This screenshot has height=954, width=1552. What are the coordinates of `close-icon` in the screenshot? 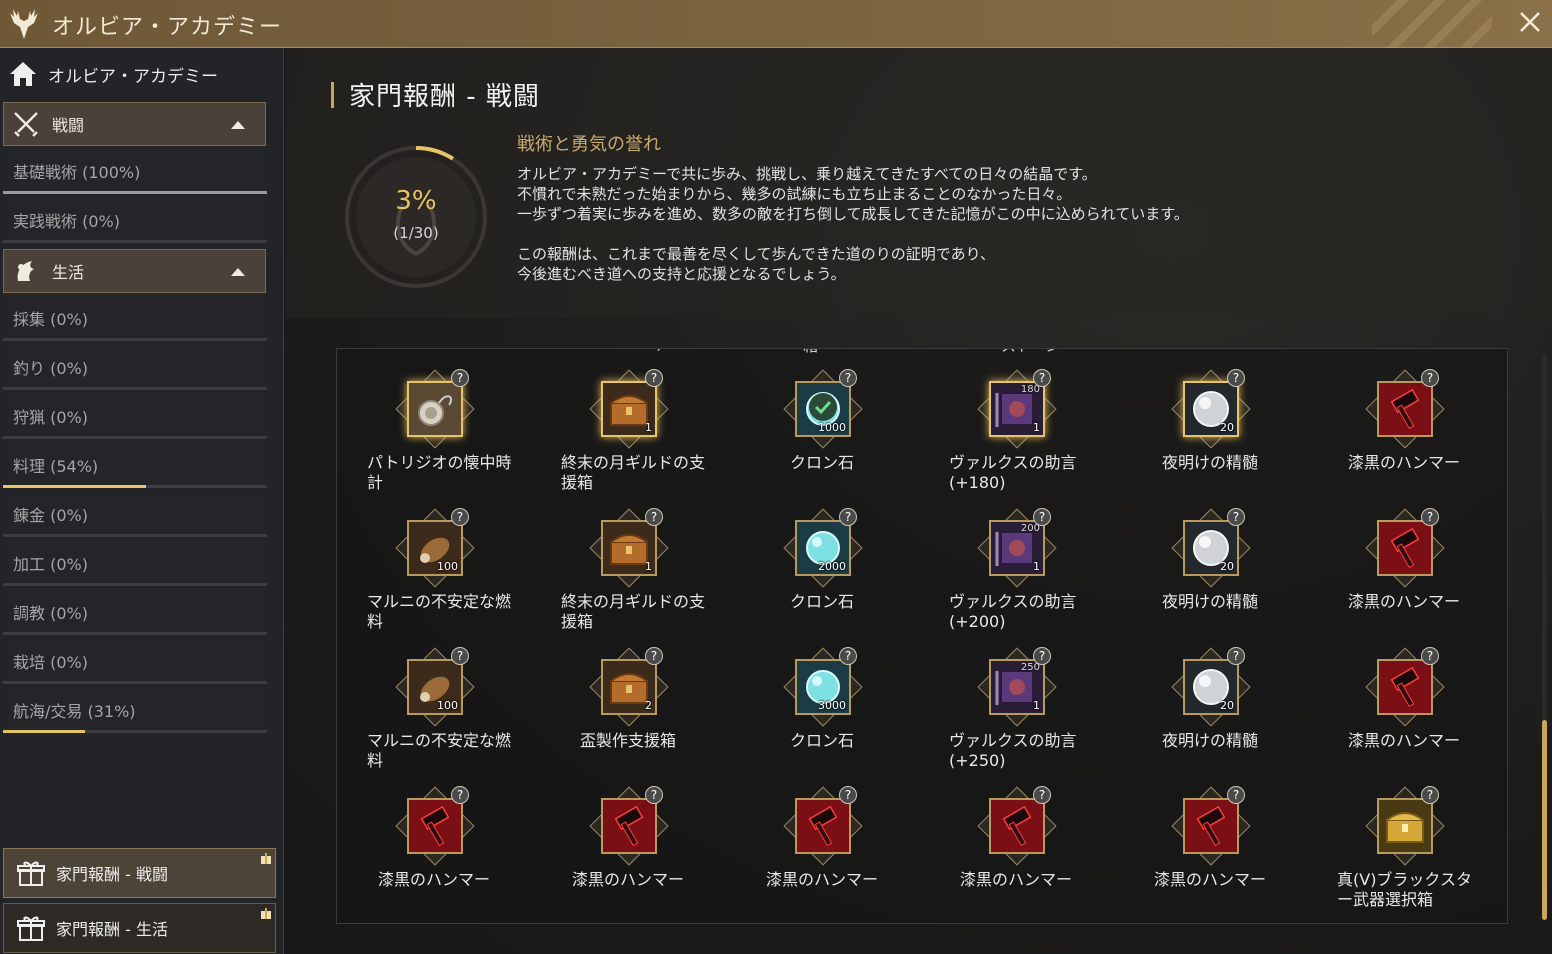 It's located at (1530, 22).